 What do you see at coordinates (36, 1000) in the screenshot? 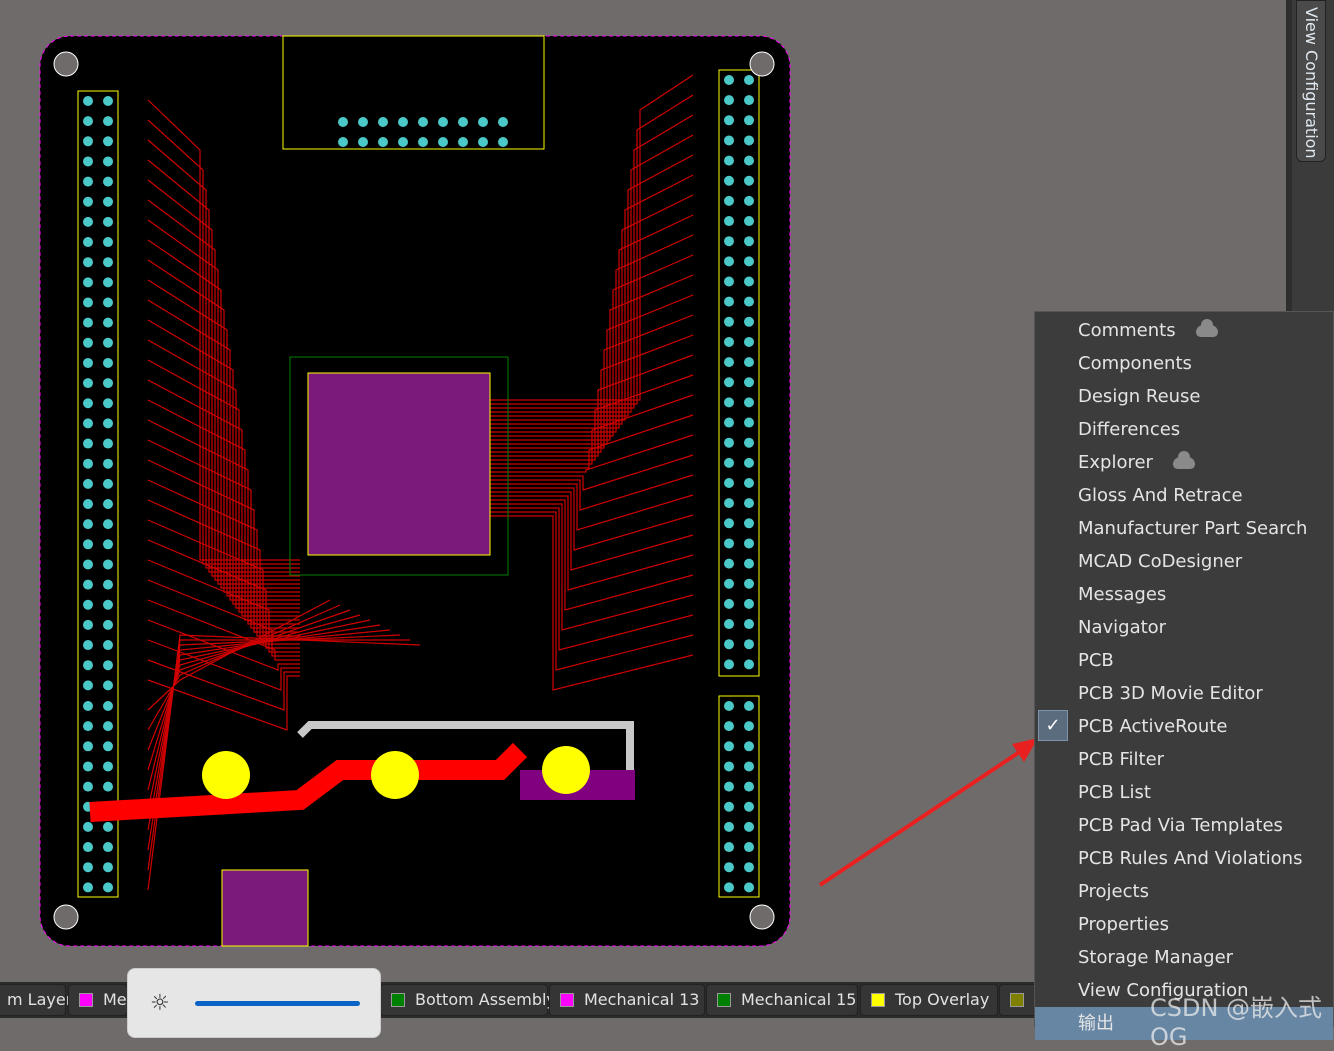
I see `layer-tab: m Layer` at bounding box center [36, 1000].